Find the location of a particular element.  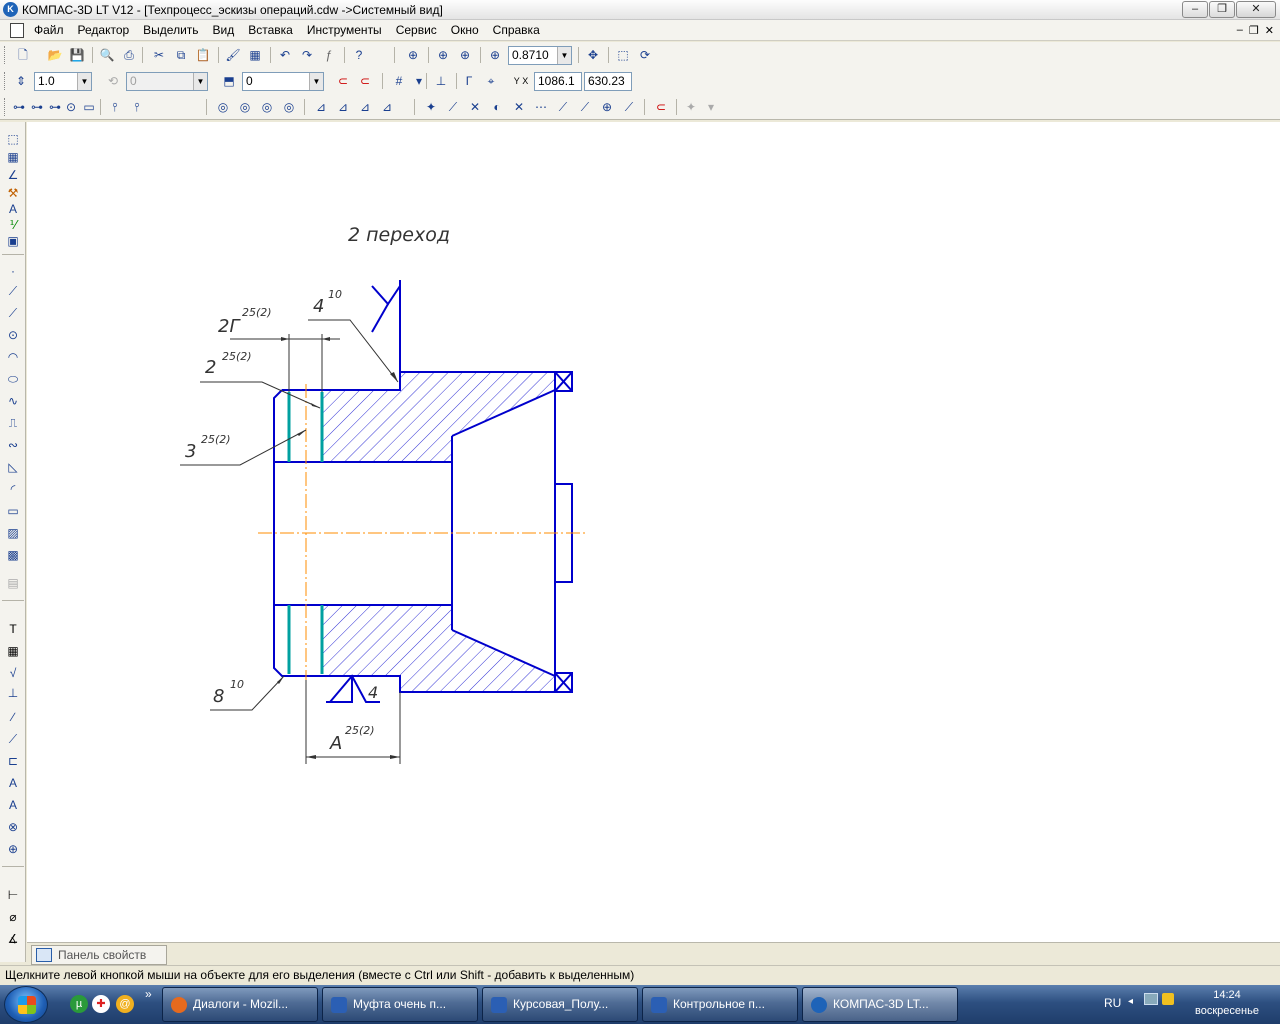

tolerance-icon: ⊏ is located at coordinates (13, 761).